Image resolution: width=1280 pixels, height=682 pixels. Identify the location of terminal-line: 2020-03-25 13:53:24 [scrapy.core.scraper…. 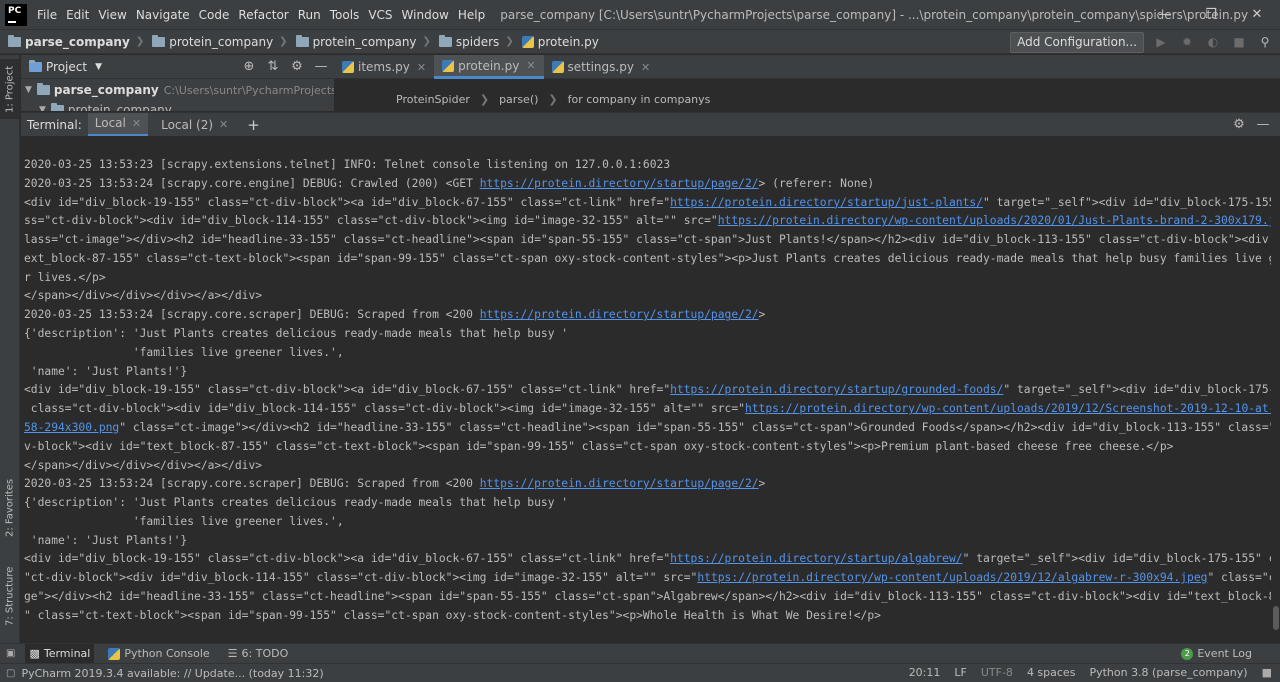
(647, 484).